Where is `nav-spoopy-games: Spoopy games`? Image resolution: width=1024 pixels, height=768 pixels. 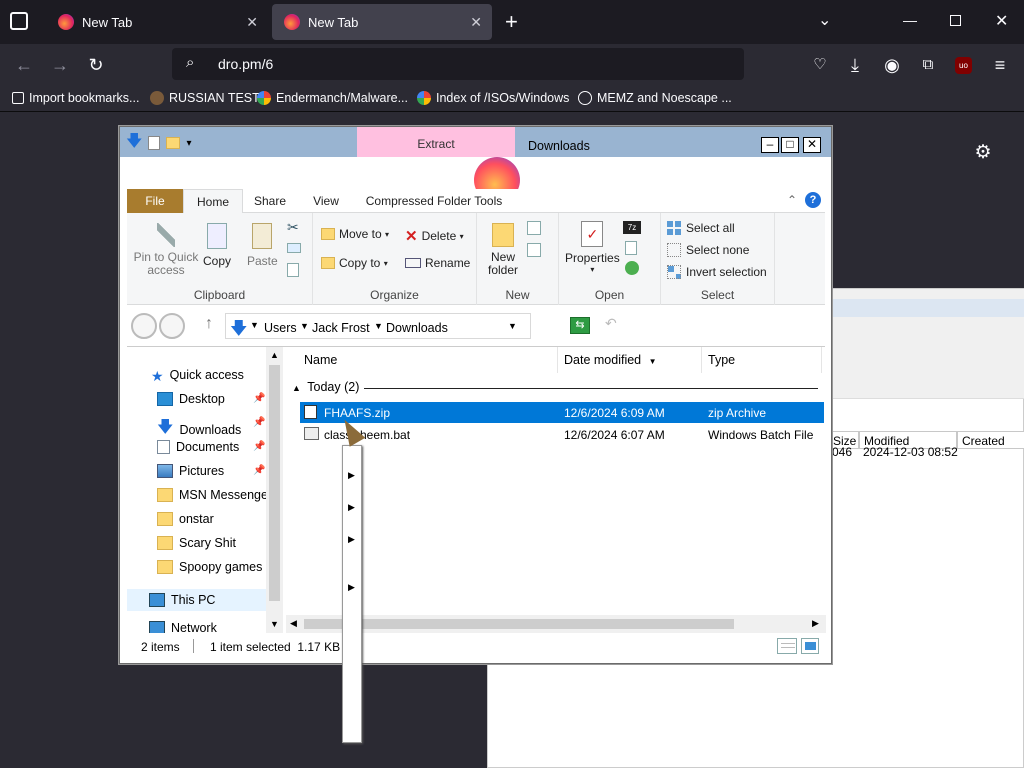
nav-spoopy-games: Spoopy games is located at coordinates (209, 567).